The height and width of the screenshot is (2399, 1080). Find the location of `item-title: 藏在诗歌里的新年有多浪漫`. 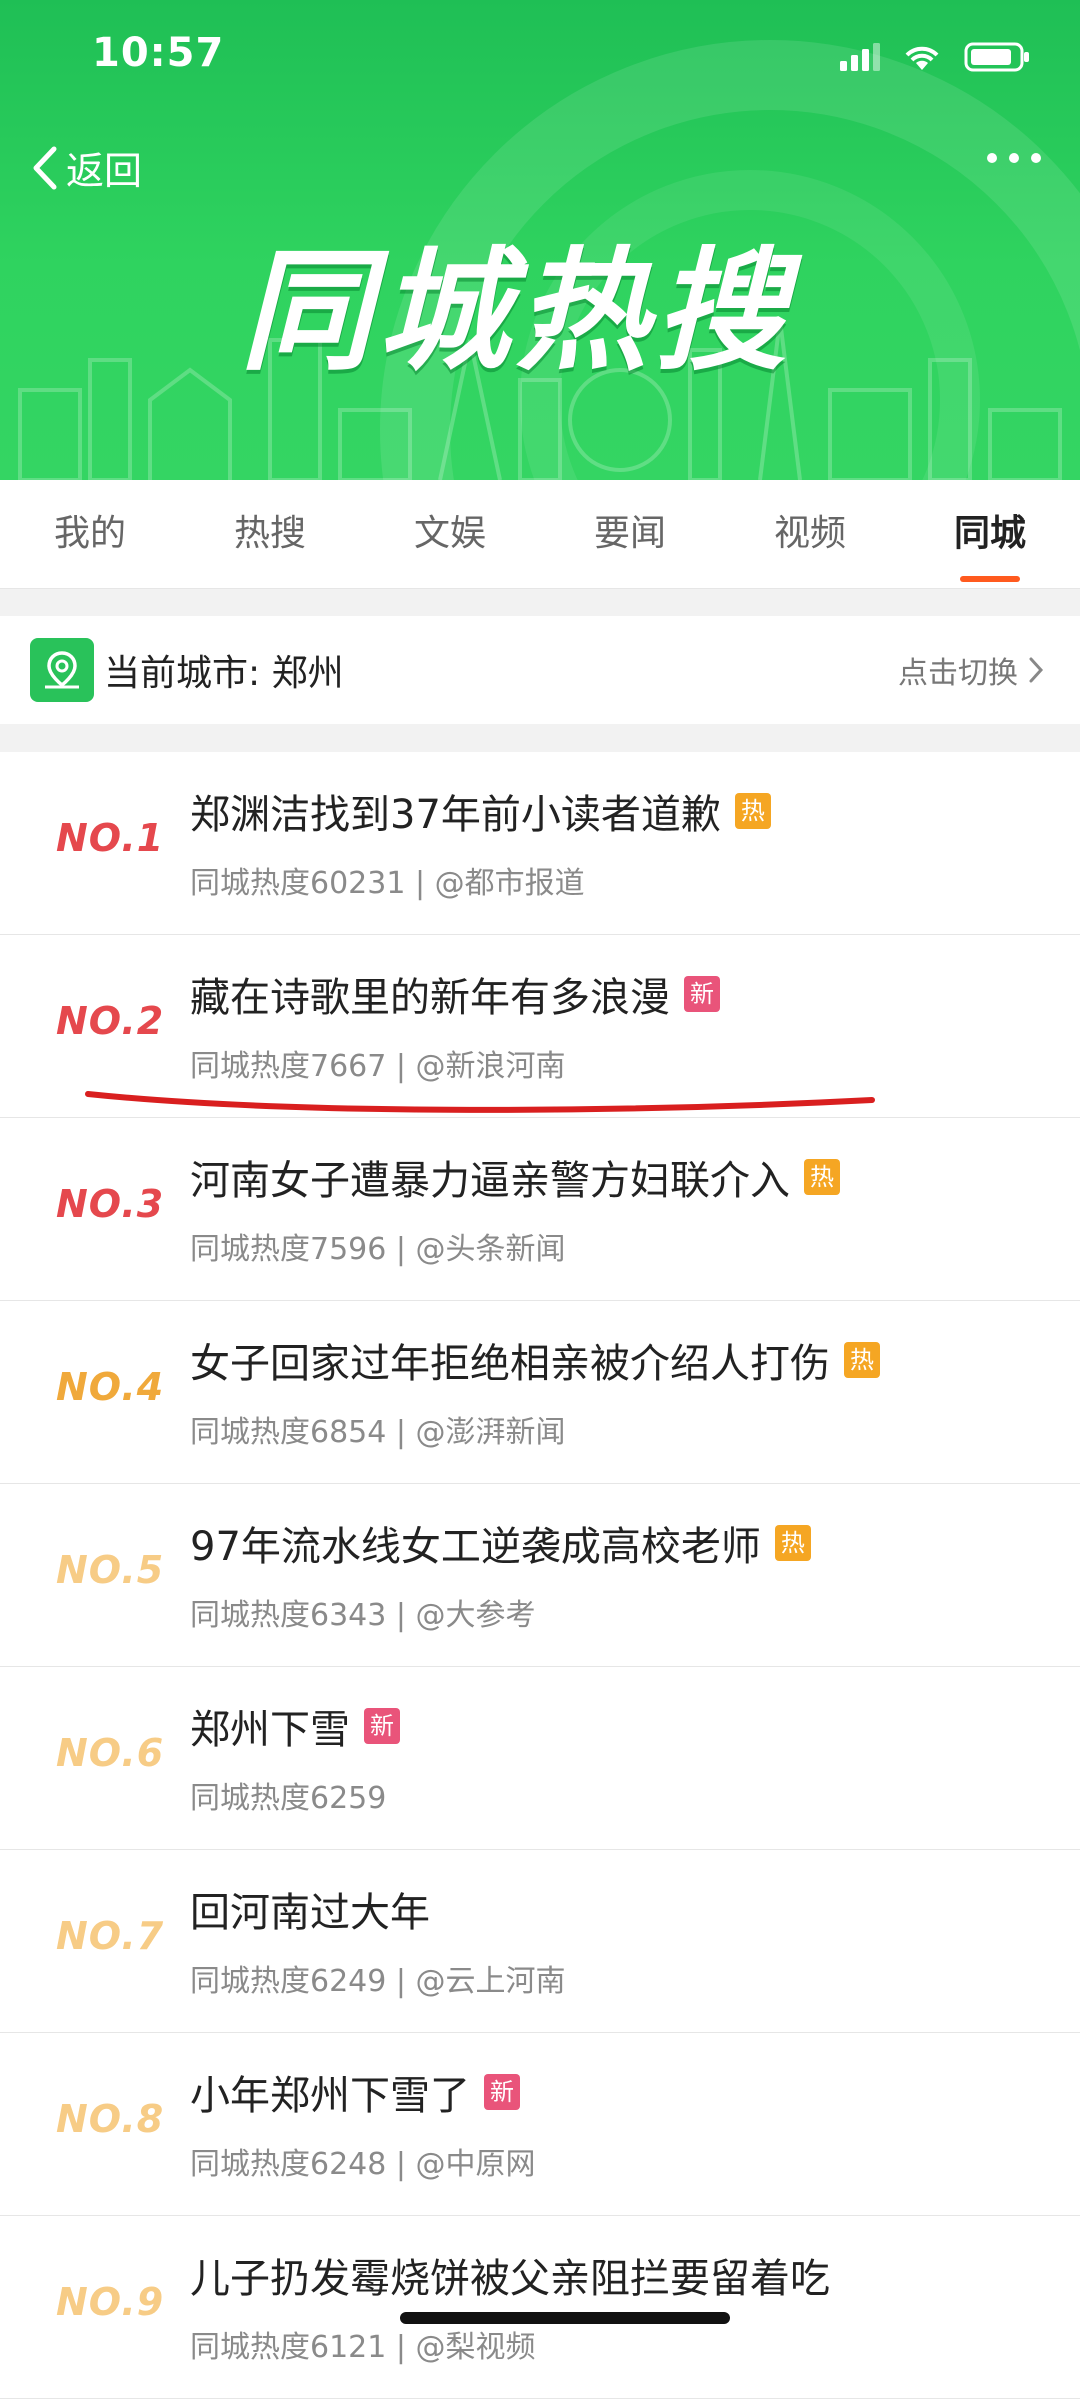

item-title: 藏在诗歌里的新年有多浪漫 is located at coordinates (430, 998).